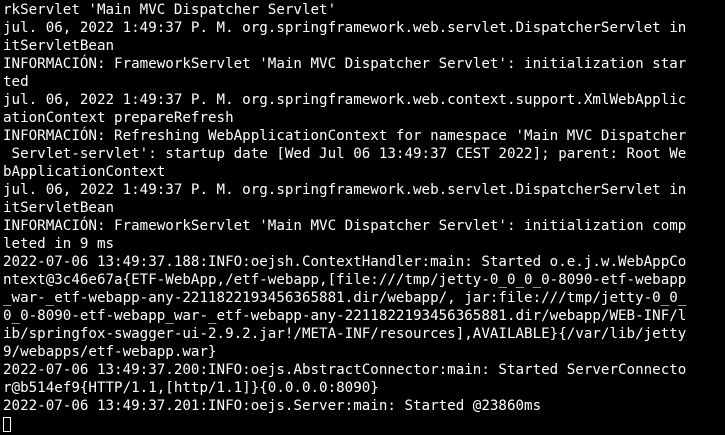 The height and width of the screenshot is (435, 725). What do you see at coordinates (7, 424) in the screenshot?
I see `text-cursor` at bounding box center [7, 424].